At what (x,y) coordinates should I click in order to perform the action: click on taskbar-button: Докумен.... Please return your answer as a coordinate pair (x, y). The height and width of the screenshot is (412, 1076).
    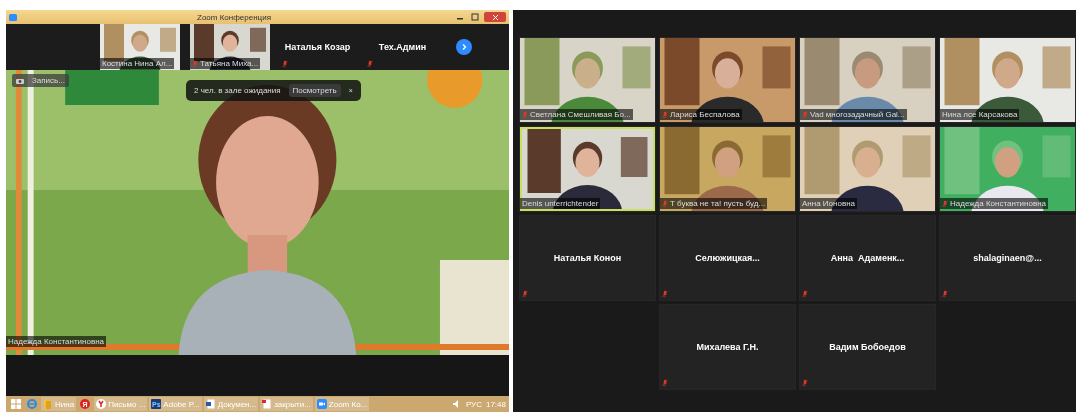
    Looking at the image, I should click on (231, 404).